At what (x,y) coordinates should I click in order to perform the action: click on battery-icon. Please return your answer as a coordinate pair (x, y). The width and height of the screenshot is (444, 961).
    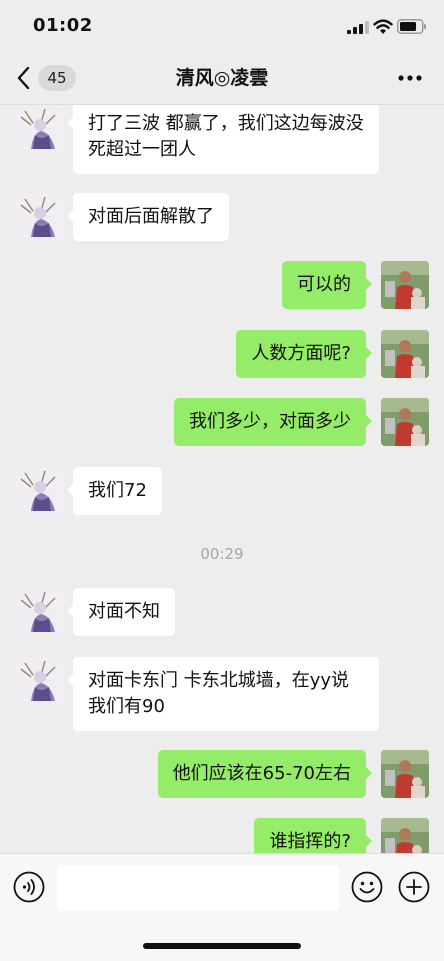
    Looking at the image, I should click on (411, 26).